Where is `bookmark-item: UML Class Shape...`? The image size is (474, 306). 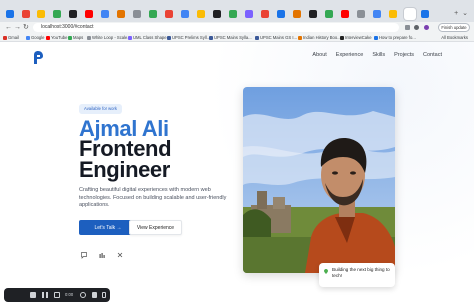
bookmark-item: UML Class Shape... is located at coordinates (149, 37).